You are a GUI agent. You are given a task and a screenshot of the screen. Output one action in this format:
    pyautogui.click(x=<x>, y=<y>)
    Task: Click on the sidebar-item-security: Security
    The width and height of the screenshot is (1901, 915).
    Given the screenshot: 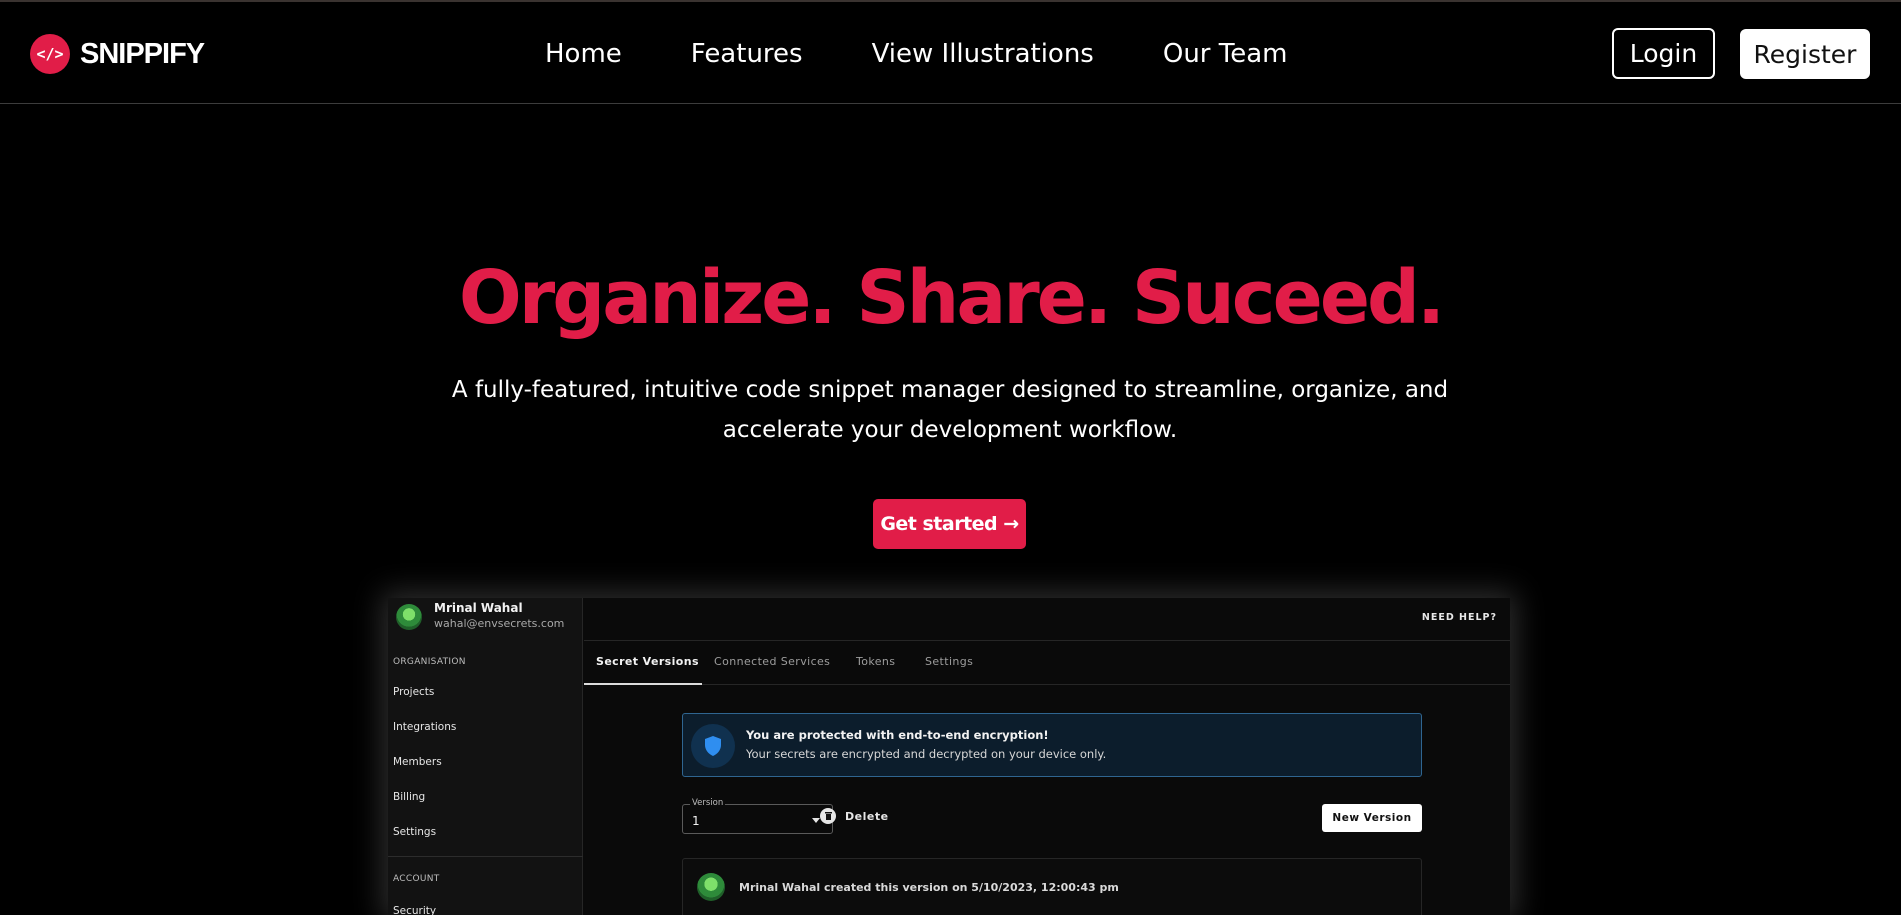 What is the action you would take?
    pyautogui.click(x=414, y=910)
    